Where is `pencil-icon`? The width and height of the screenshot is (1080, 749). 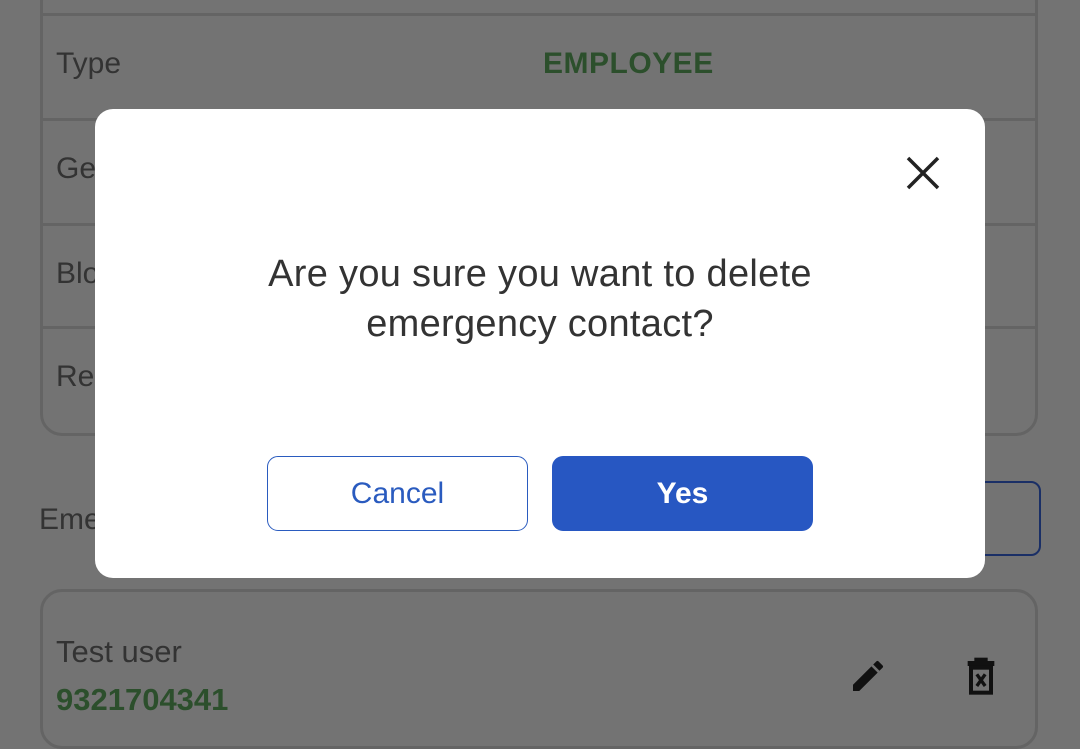 pencil-icon is located at coordinates (868, 676).